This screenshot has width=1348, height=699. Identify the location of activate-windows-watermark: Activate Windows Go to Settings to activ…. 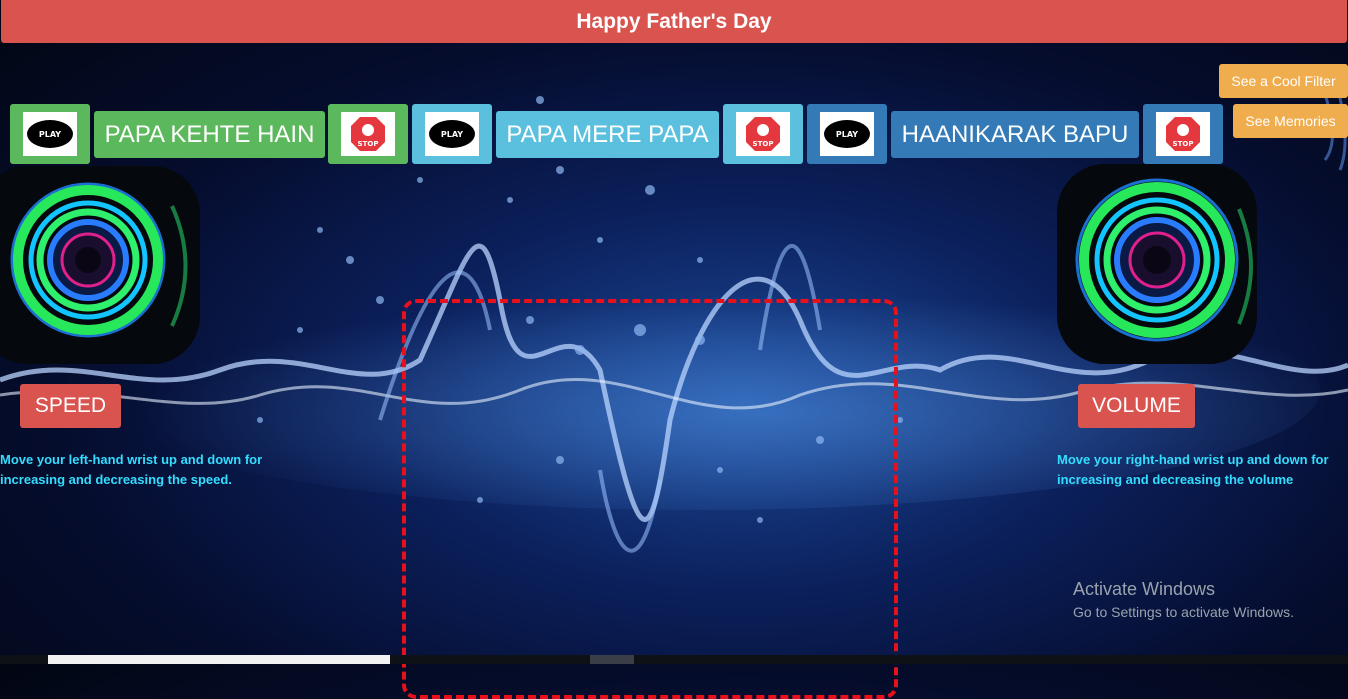
(1183, 599).